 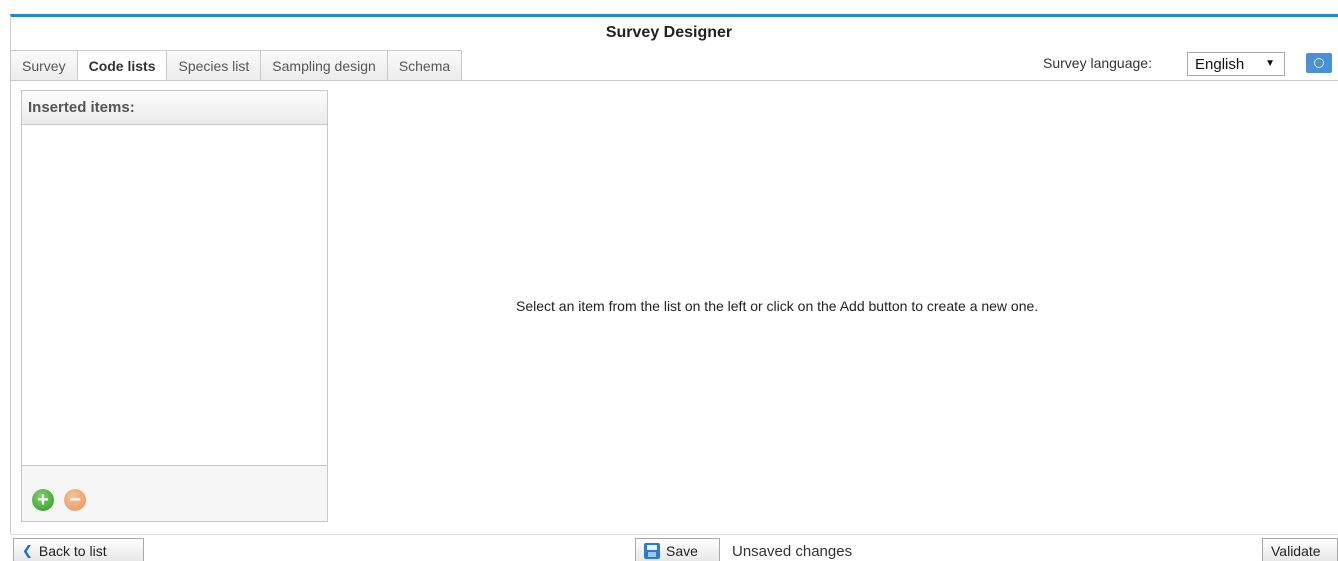 I want to click on inserted-items-list, so click(x=174, y=295).